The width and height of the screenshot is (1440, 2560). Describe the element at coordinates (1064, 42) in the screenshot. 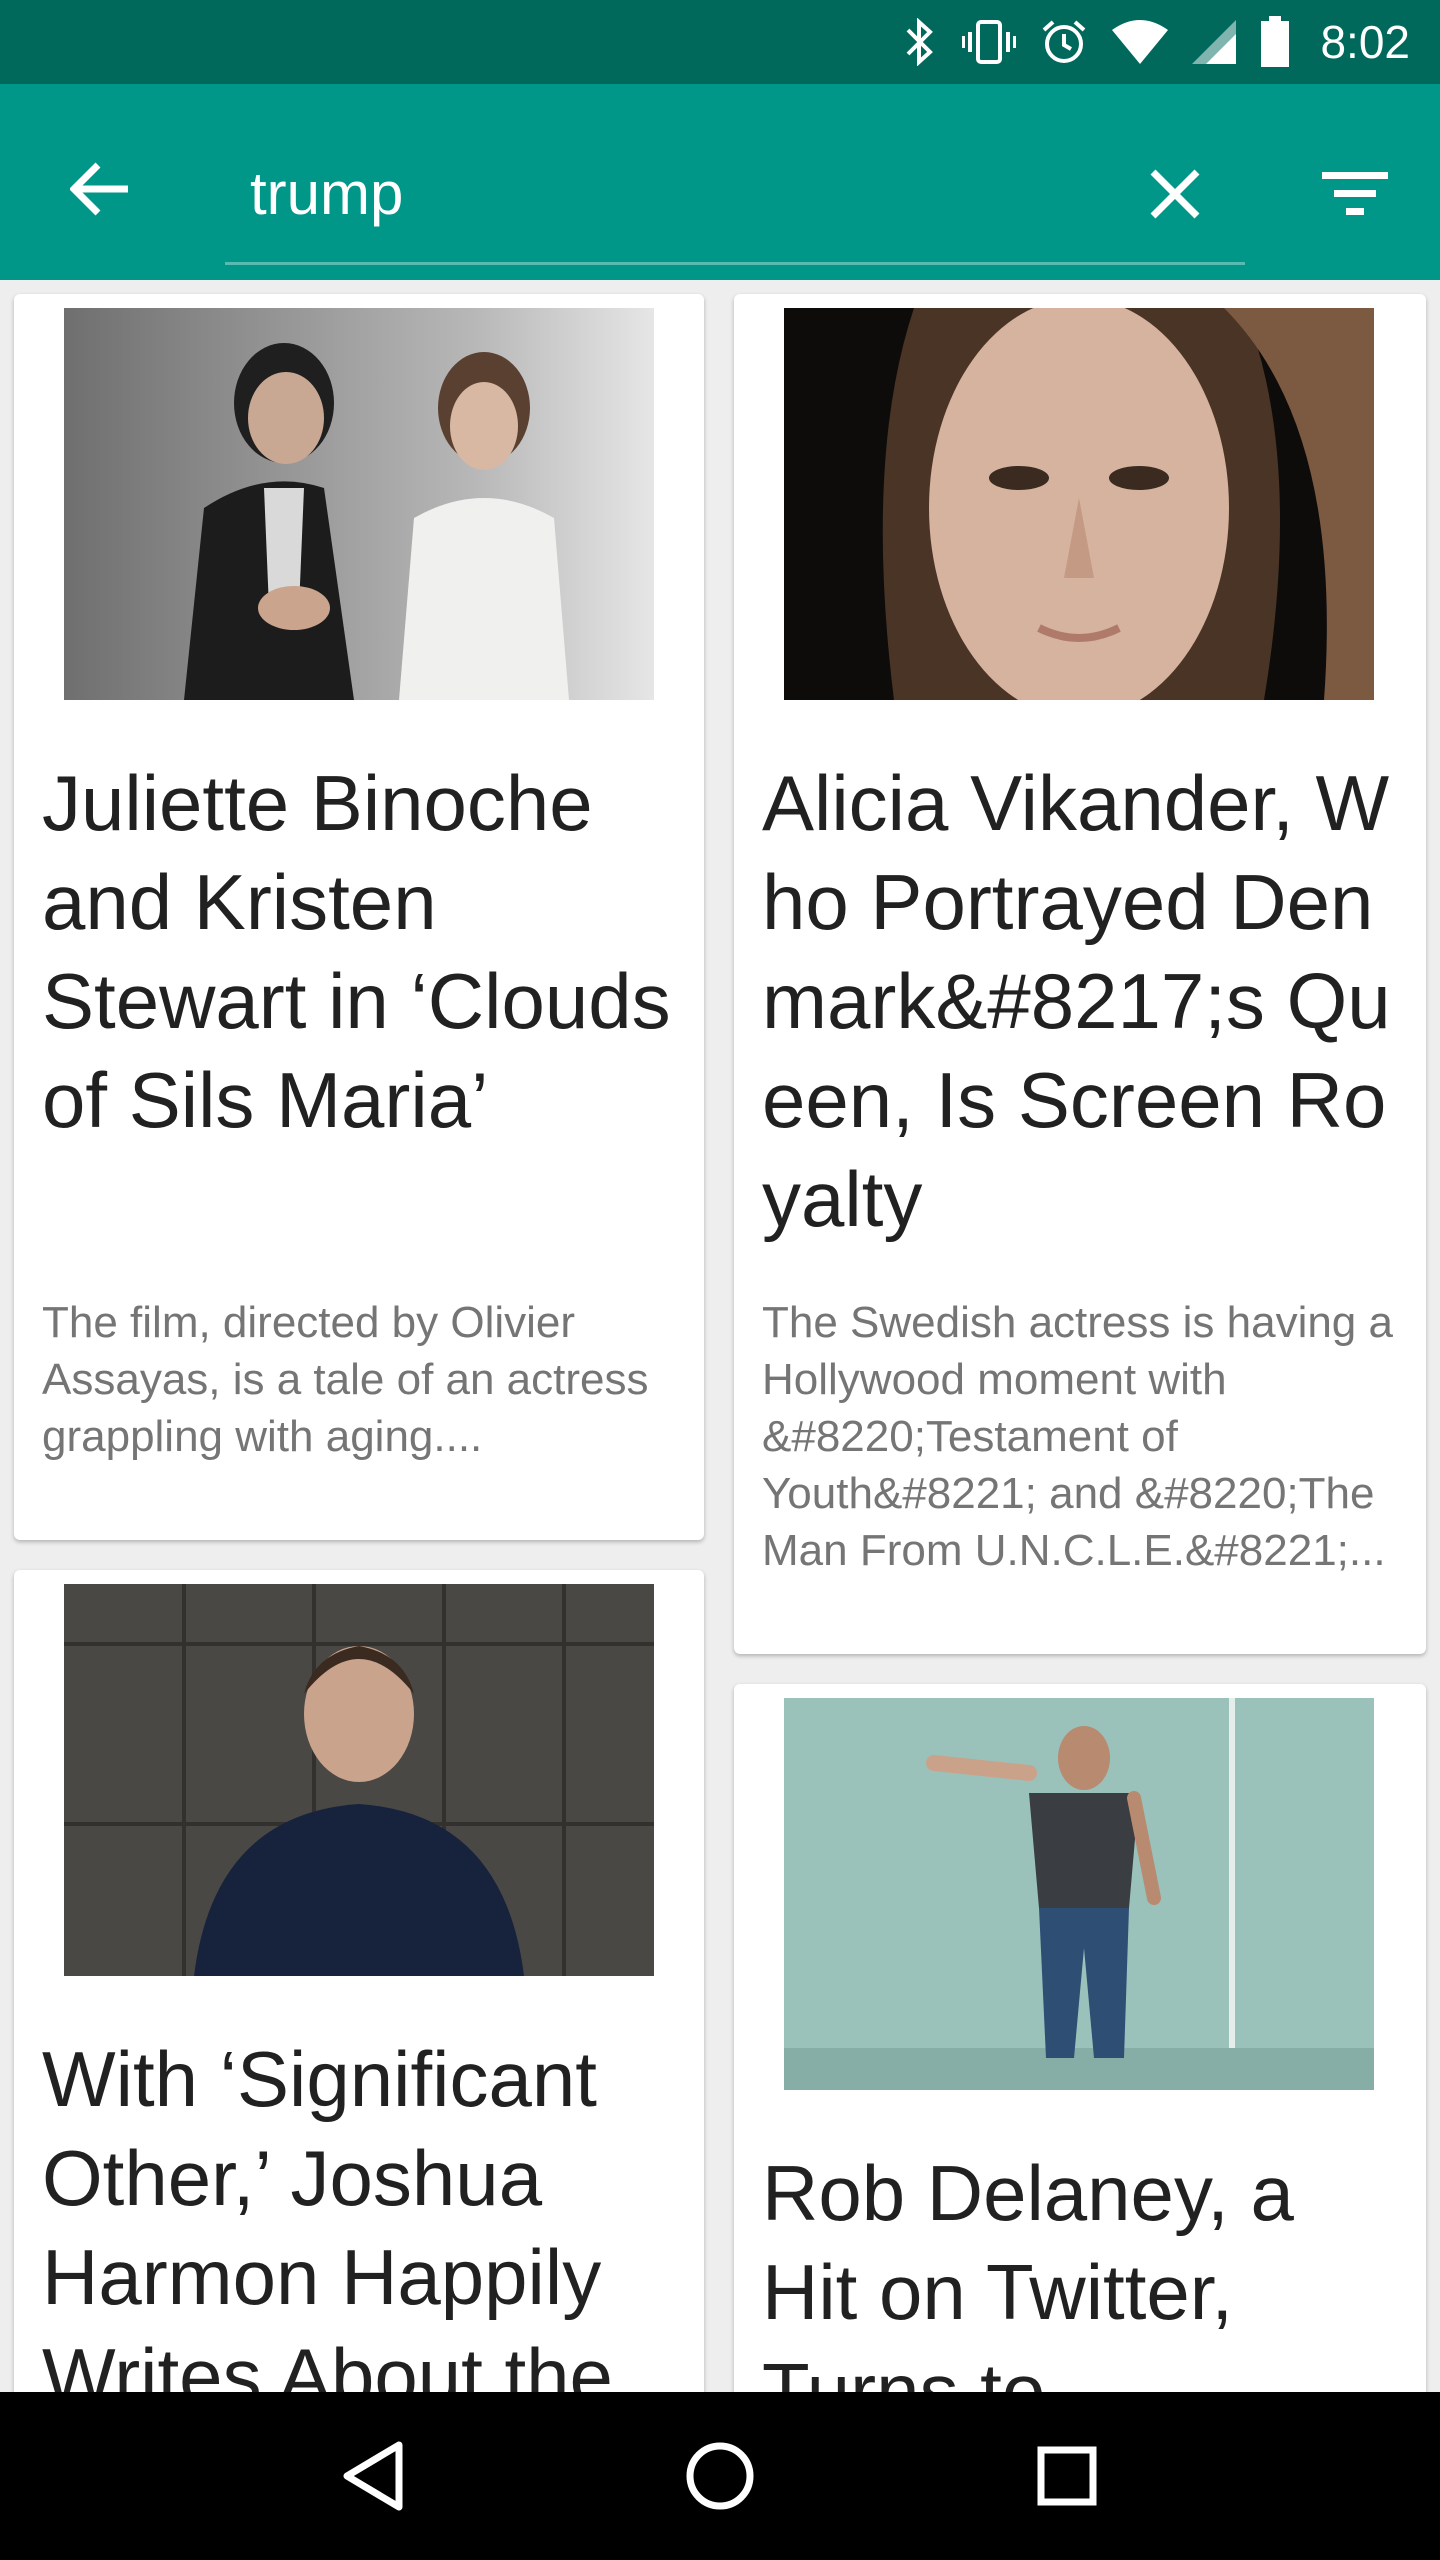

I see `alarm-icon` at that location.